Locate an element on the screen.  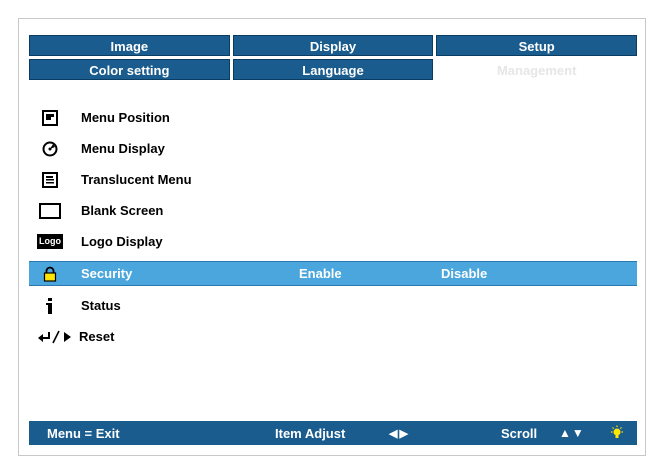
logo-display-icon: Logo is located at coordinates (50, 241).